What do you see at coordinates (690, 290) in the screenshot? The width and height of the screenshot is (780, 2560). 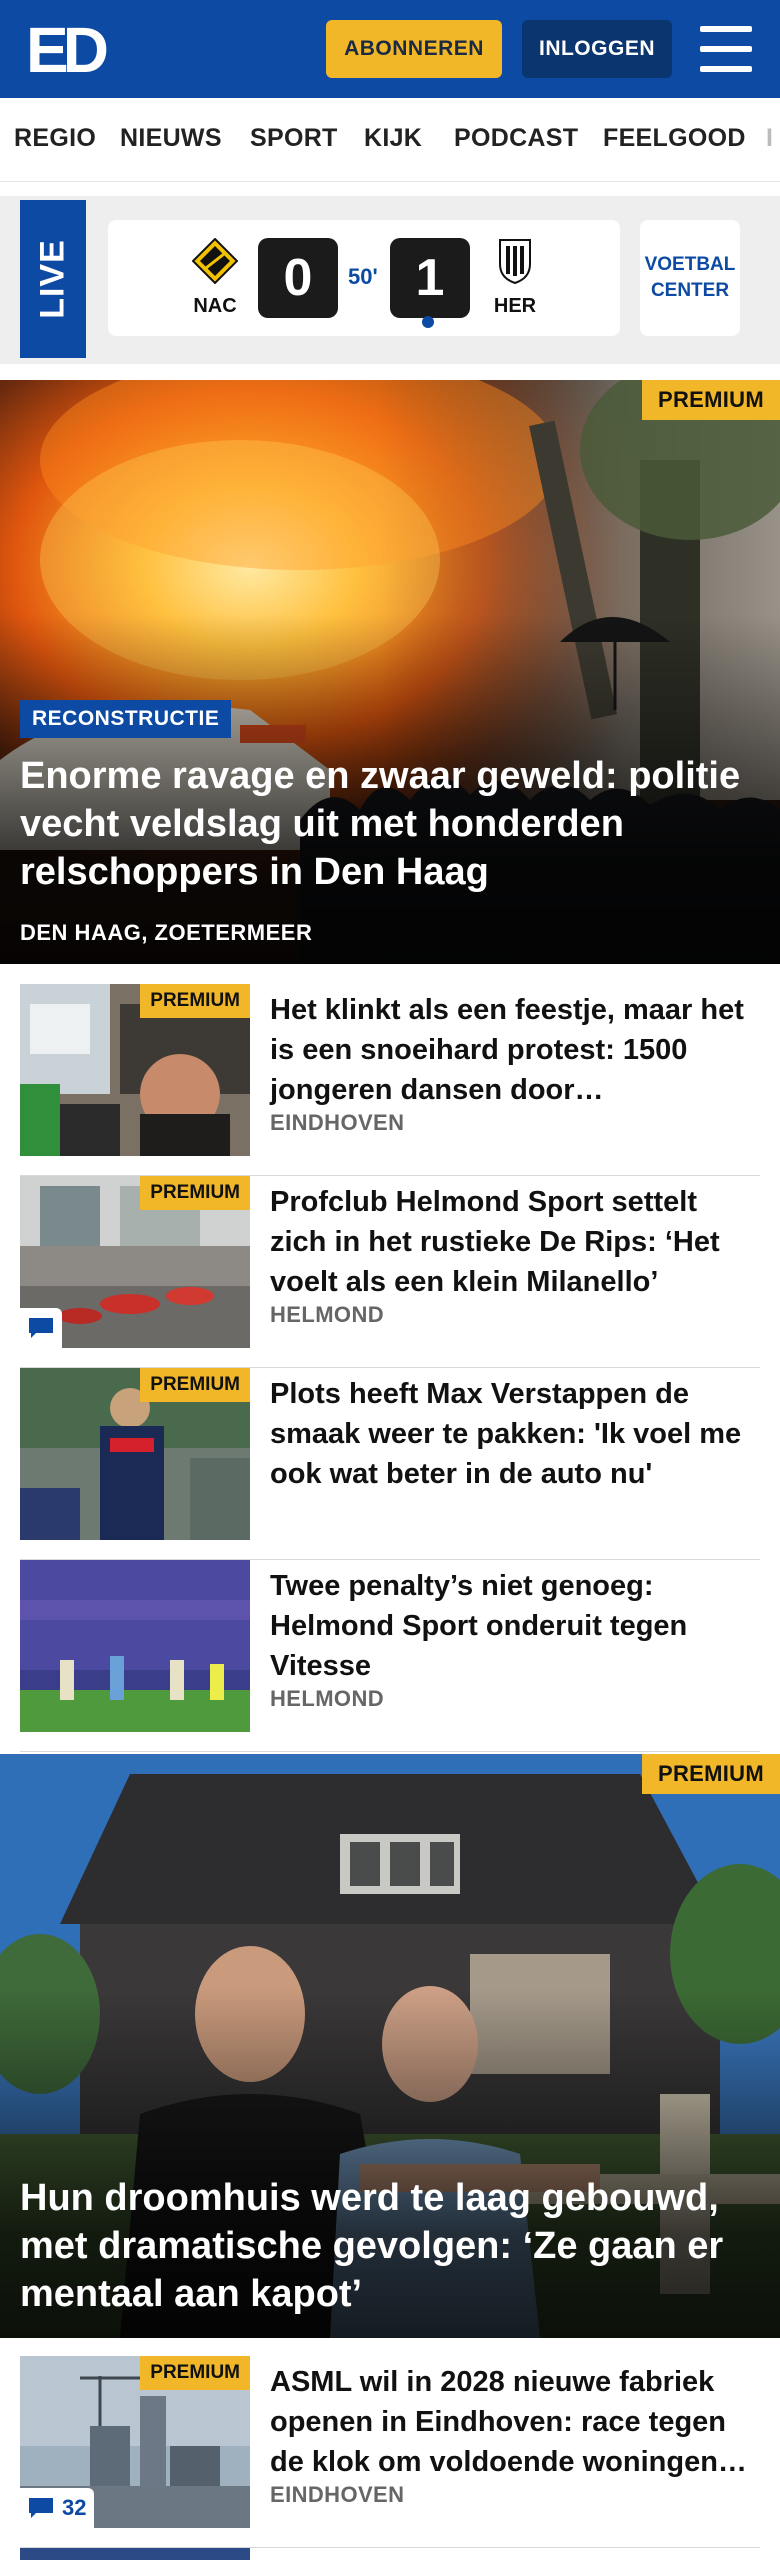 I see `vc-line2: CENTER` at bounding box center [690, 290].